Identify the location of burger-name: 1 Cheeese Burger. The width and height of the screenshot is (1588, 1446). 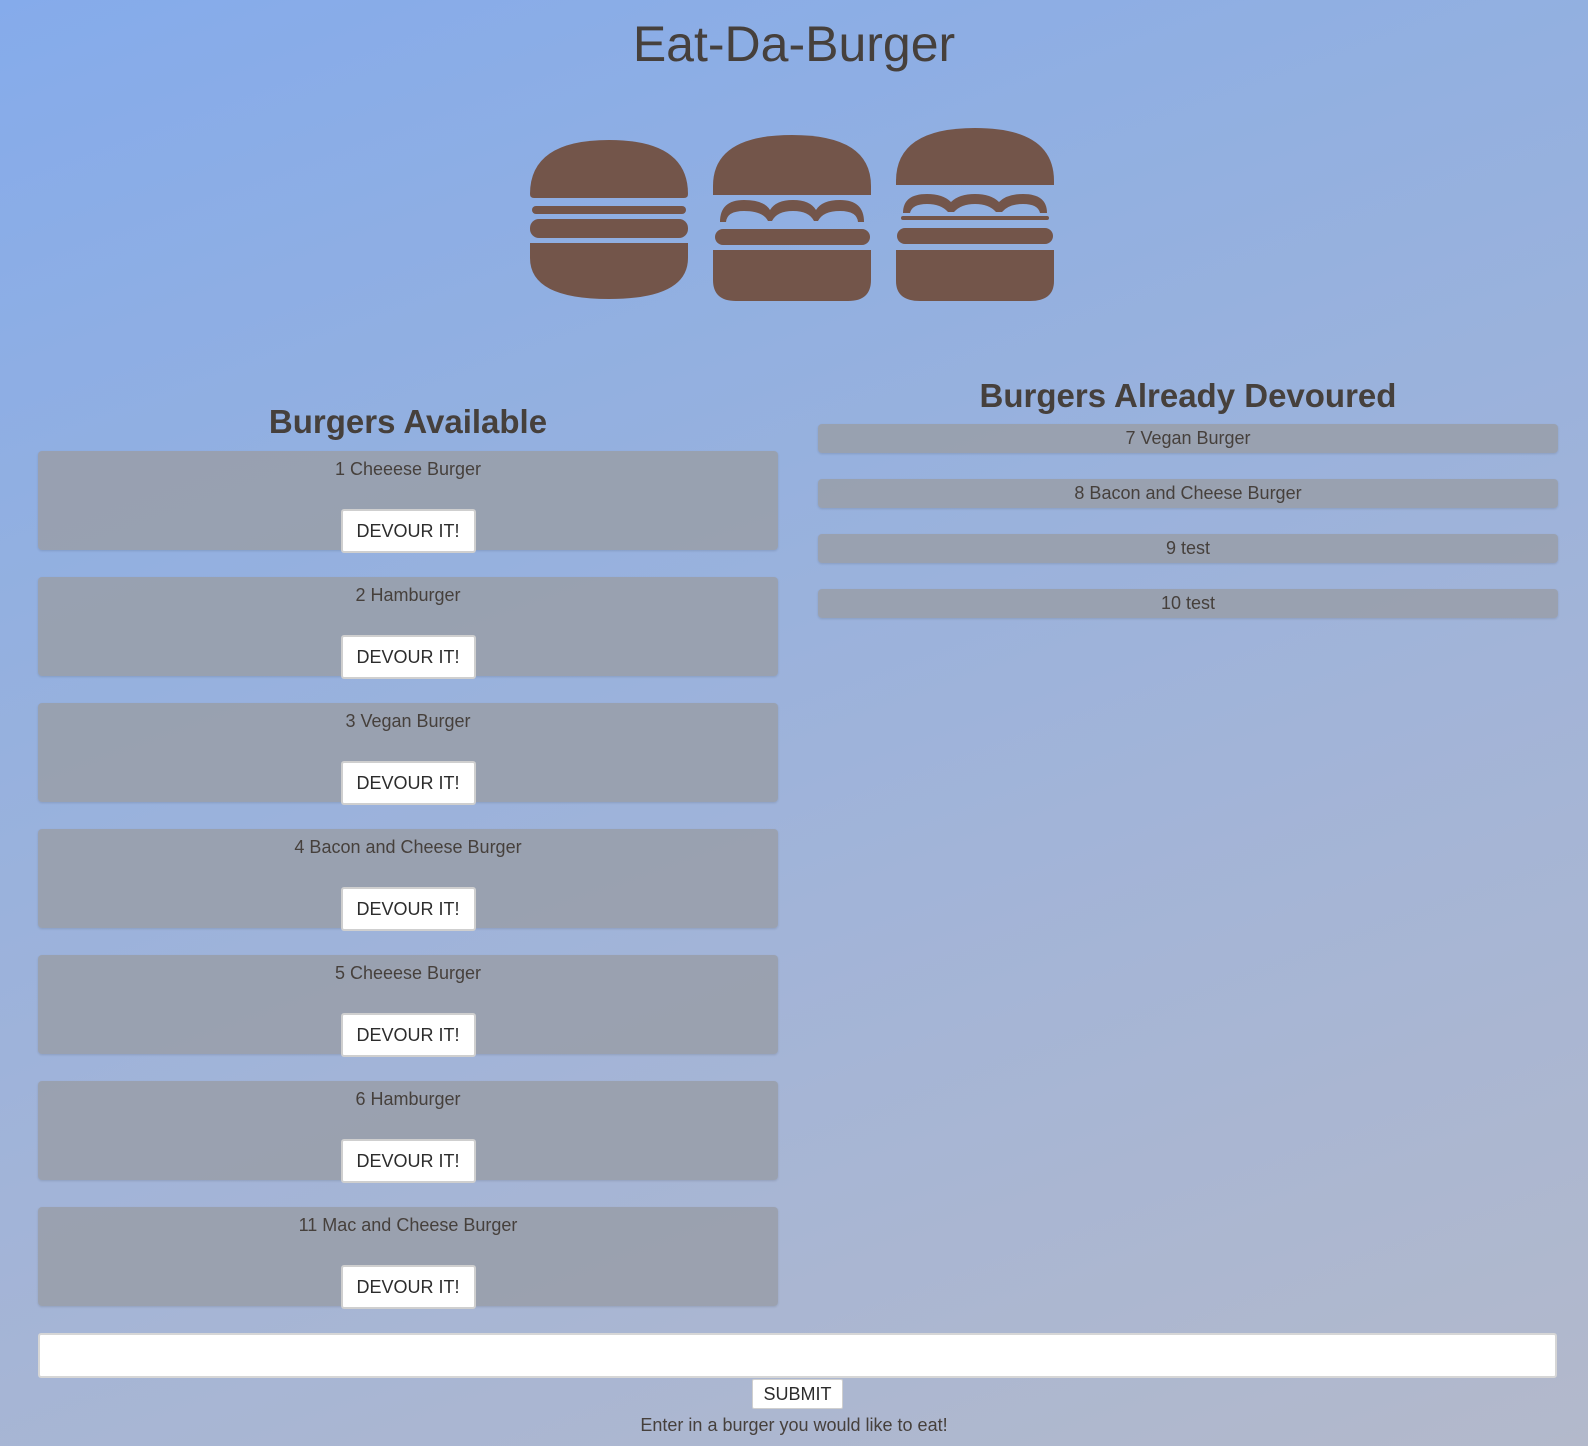
(408, 469).